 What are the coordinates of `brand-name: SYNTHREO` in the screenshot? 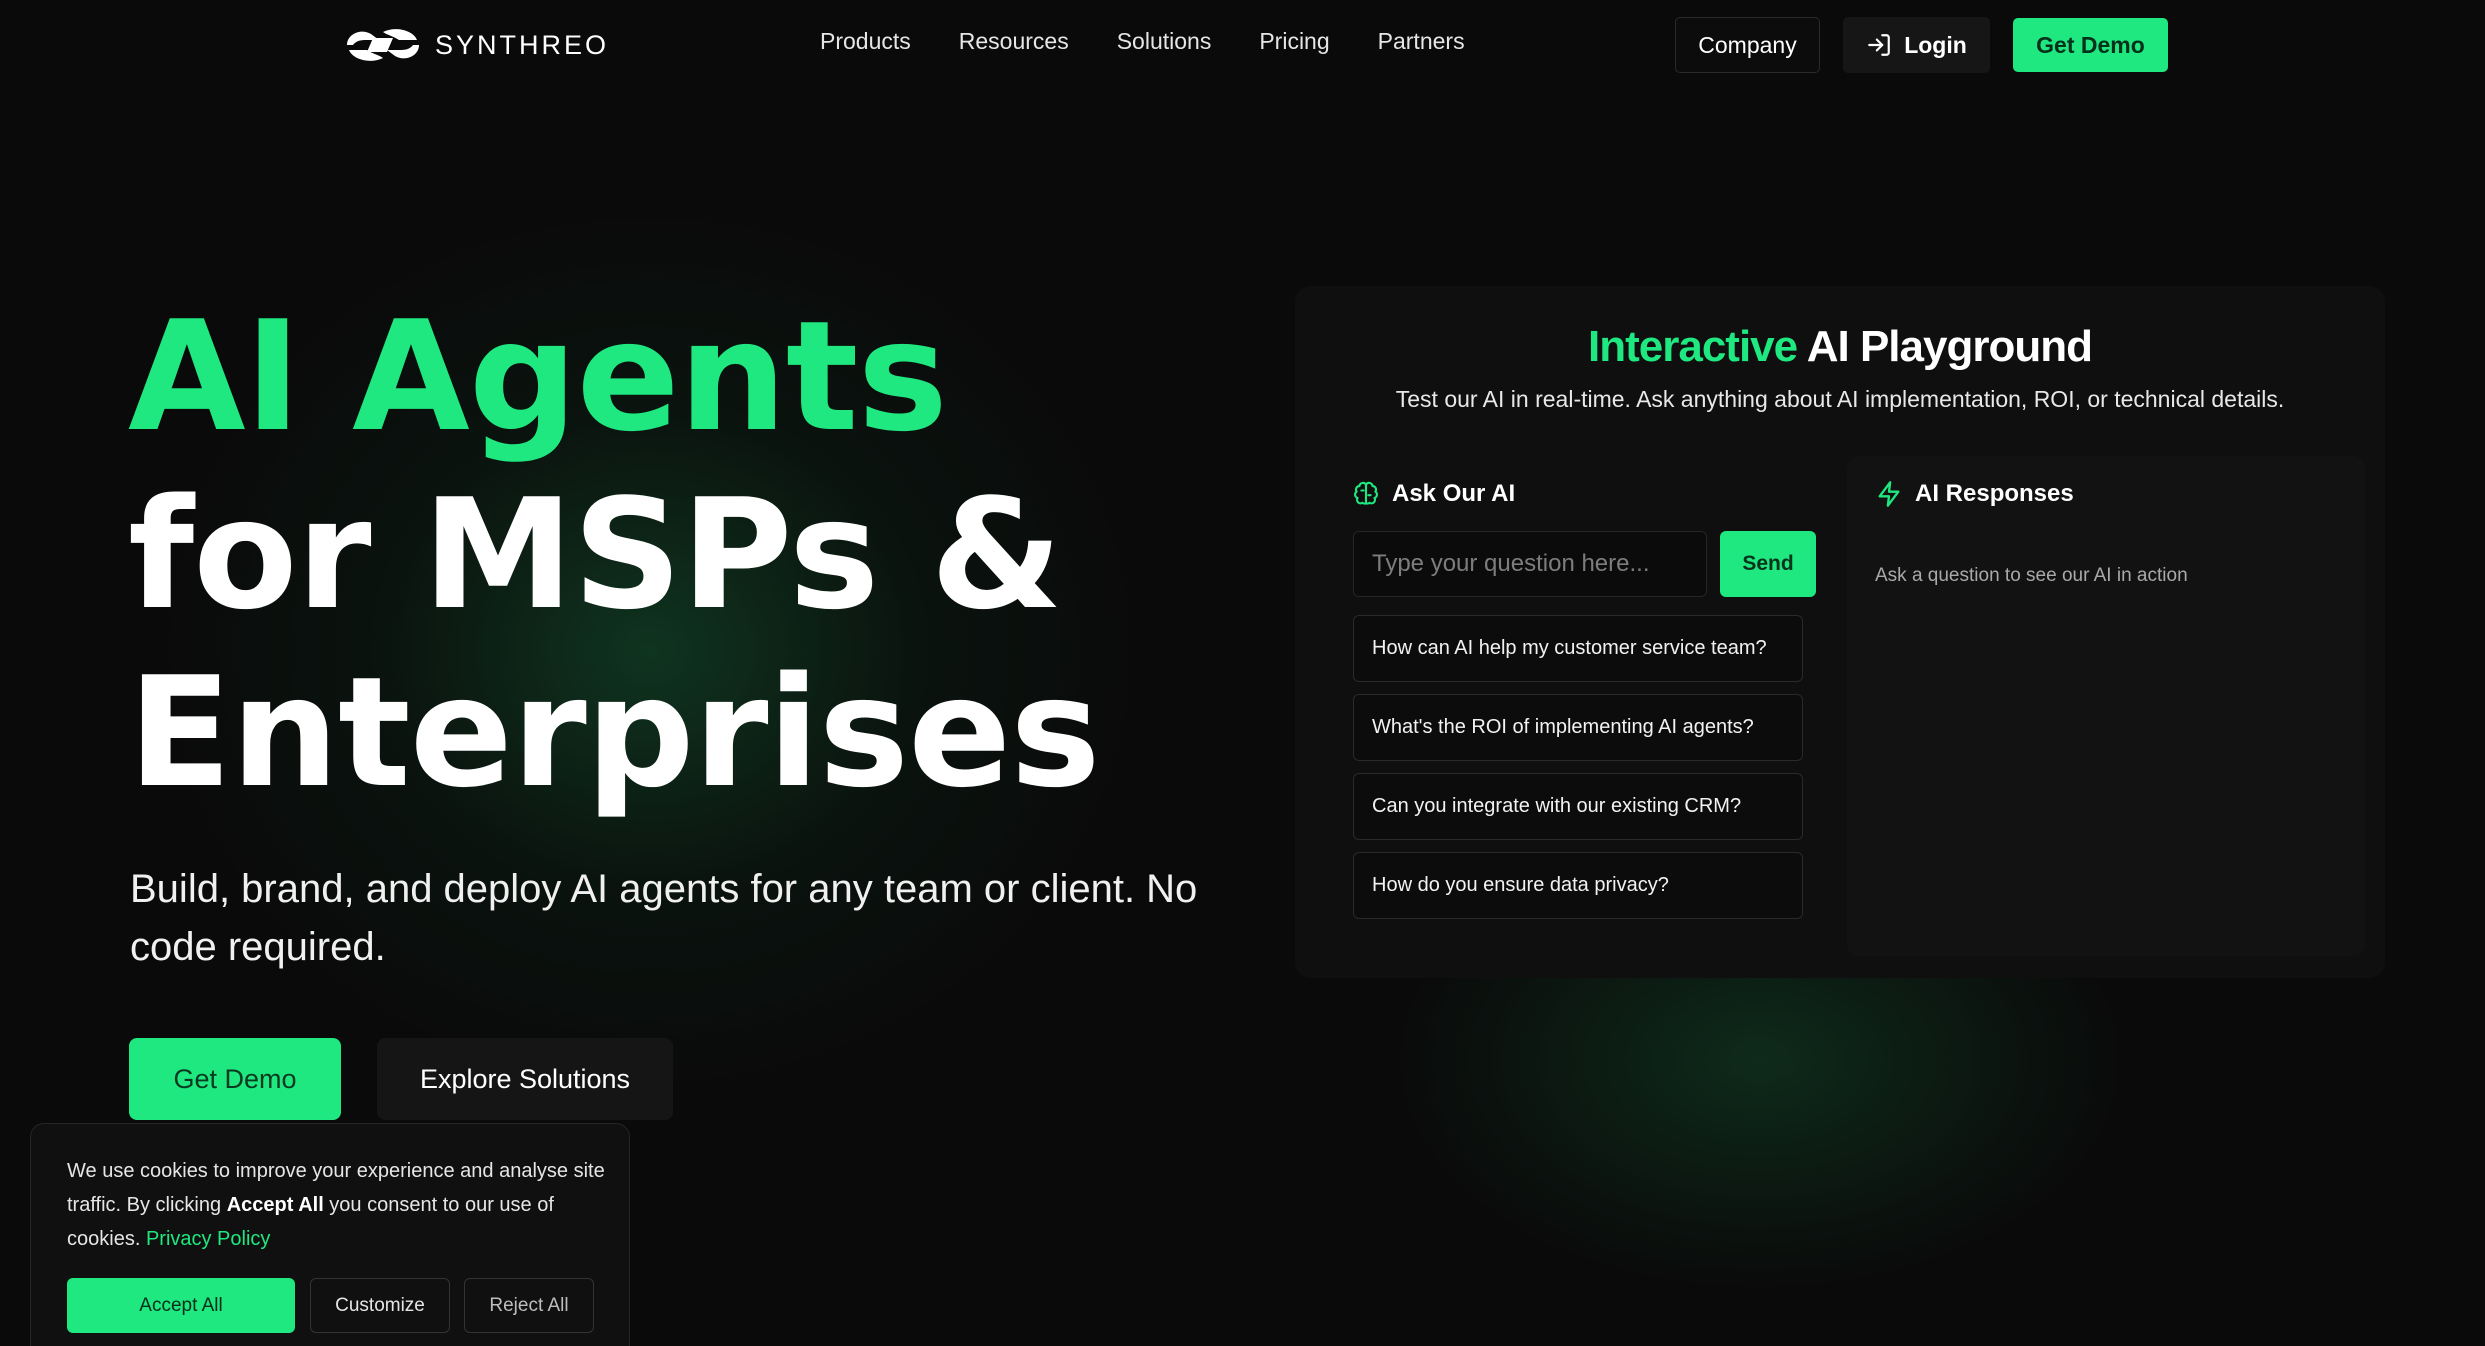 It's located at (522, 44).